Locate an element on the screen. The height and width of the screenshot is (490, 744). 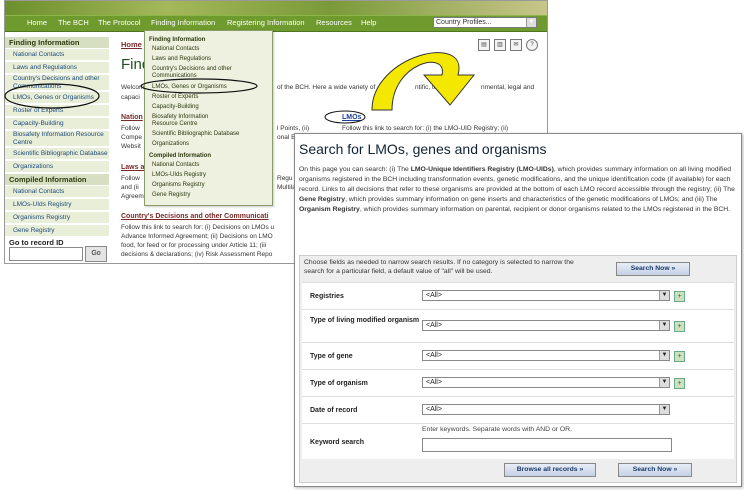
gene-type-value: <All> is located at coordinates (434, 355).